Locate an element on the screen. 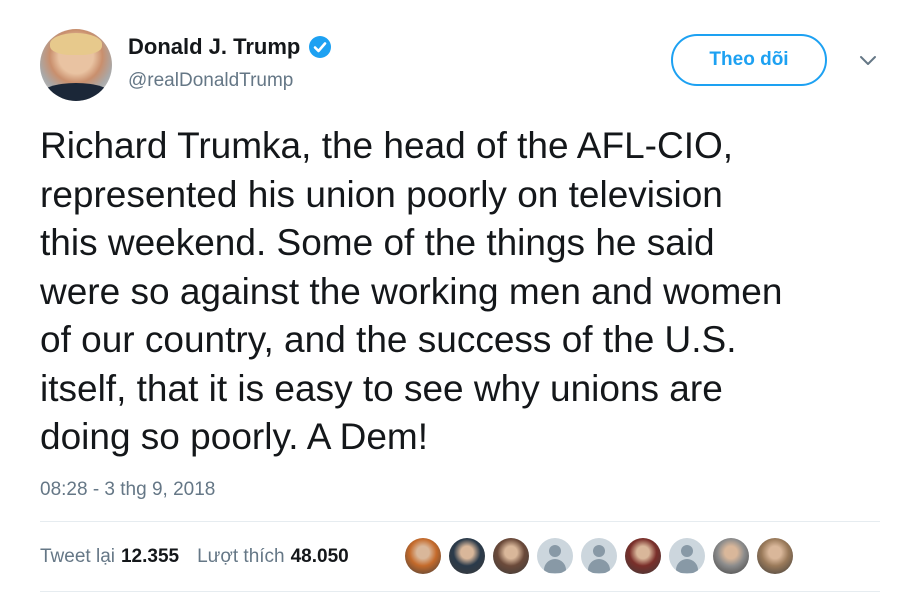  verified-badge-icon is located at coordinates (320, 47).